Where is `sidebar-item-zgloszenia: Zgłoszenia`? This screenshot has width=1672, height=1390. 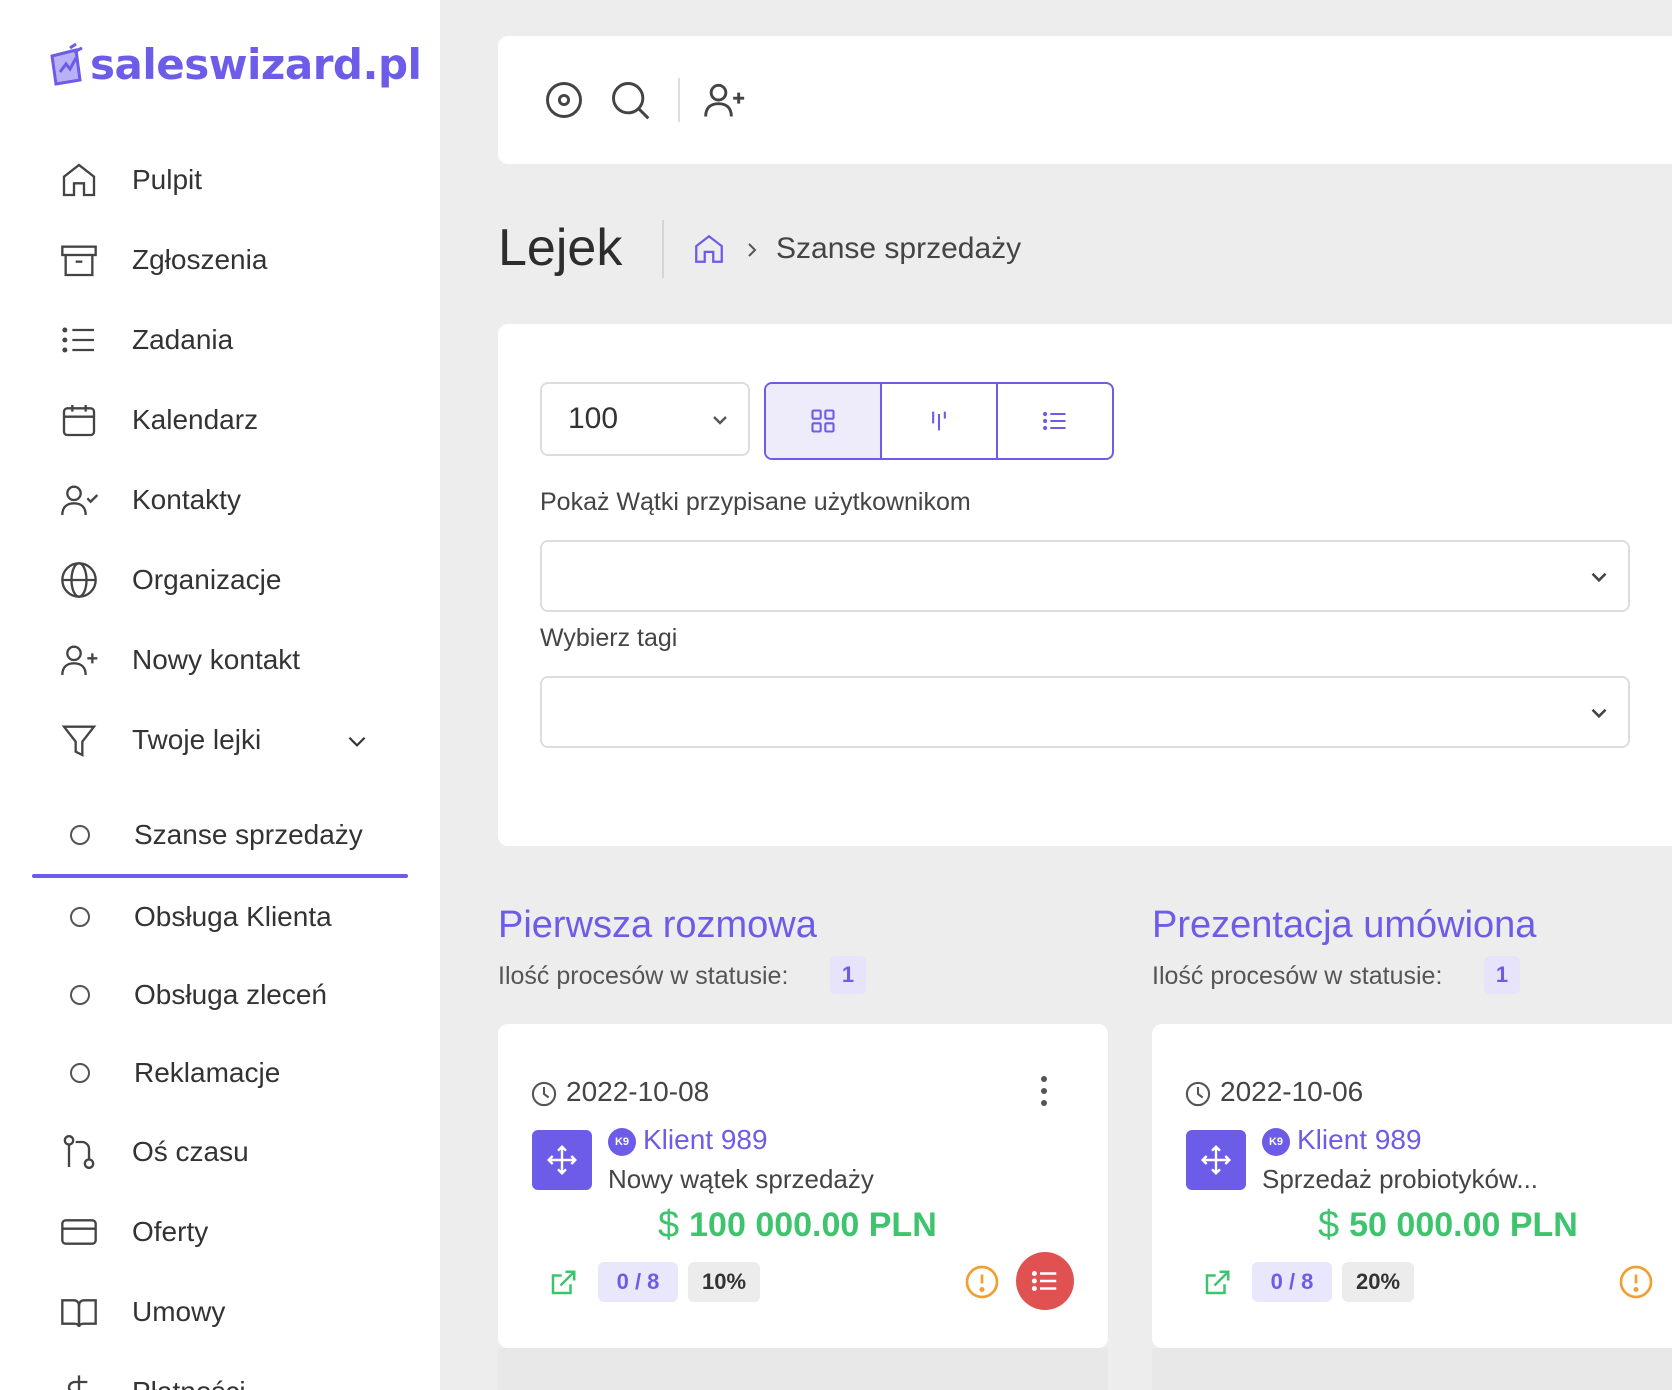 sidebar-item-zgloszenia: Zgłoszenia is located at coordinates (220, 260).